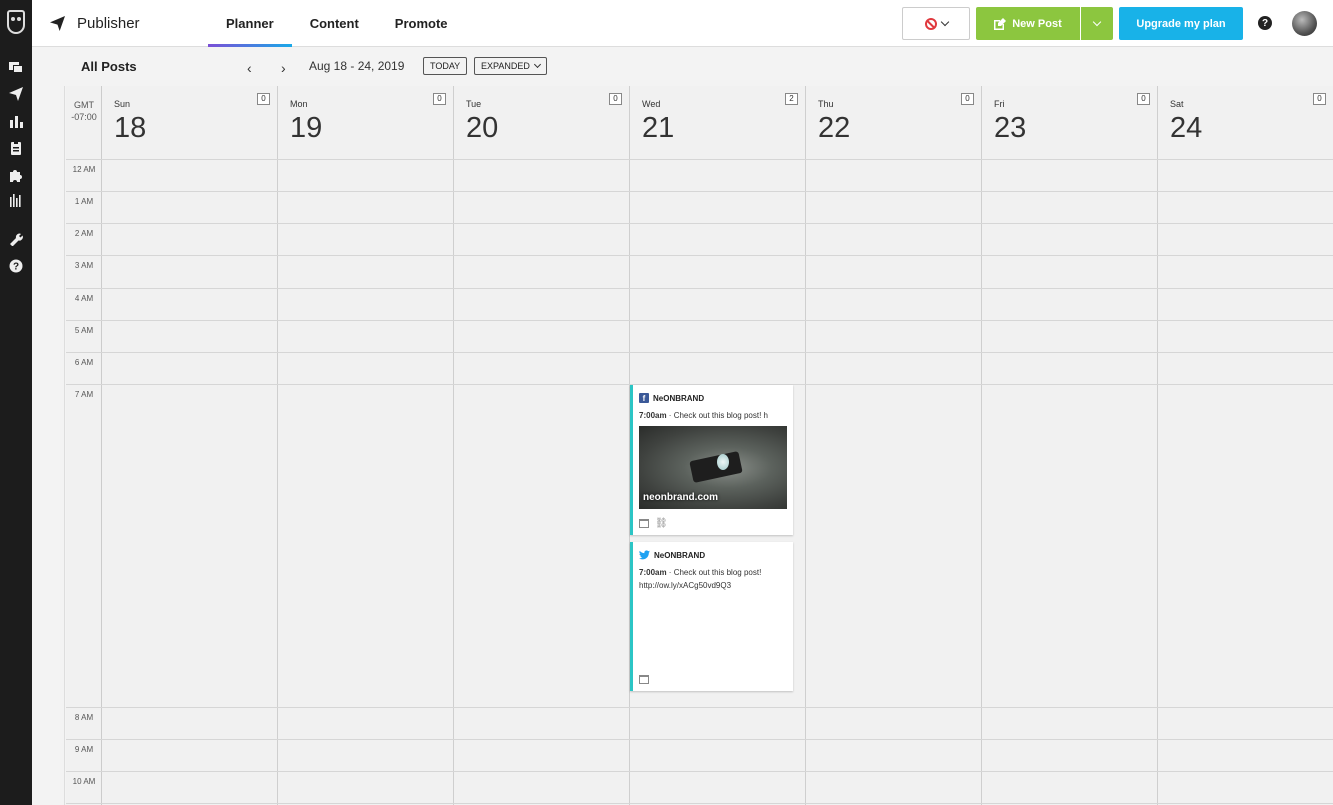 The width and height of the screenshot is (1333, 805). I want to click on hour-label: 12 AM, so click(84, 169).